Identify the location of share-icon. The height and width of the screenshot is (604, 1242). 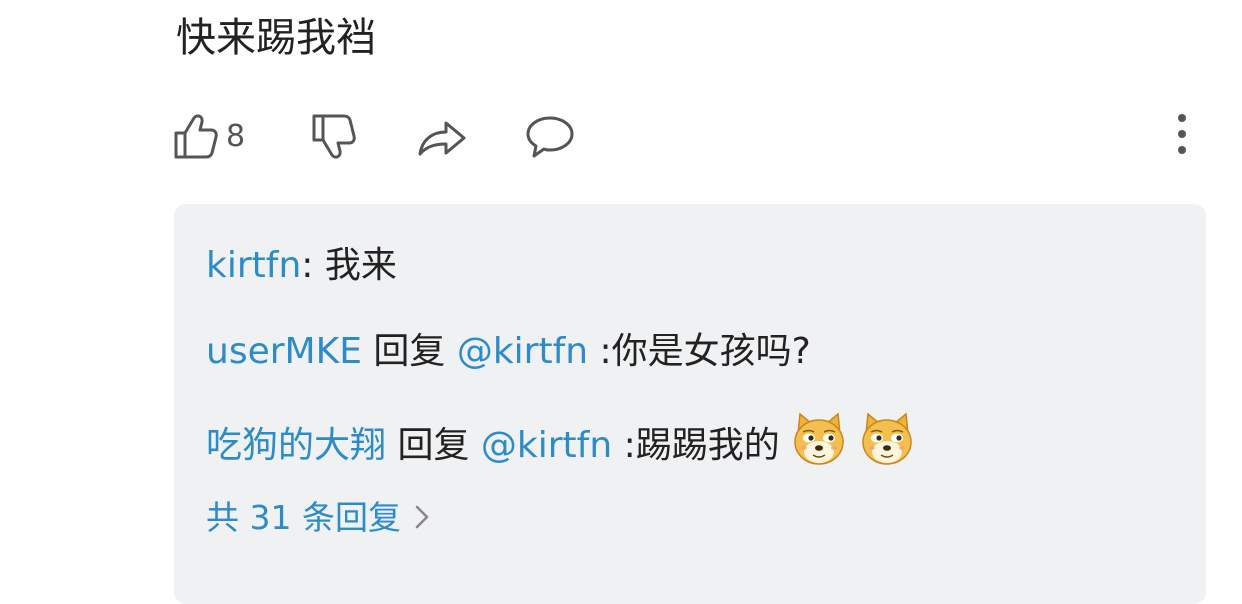
(442, 136).